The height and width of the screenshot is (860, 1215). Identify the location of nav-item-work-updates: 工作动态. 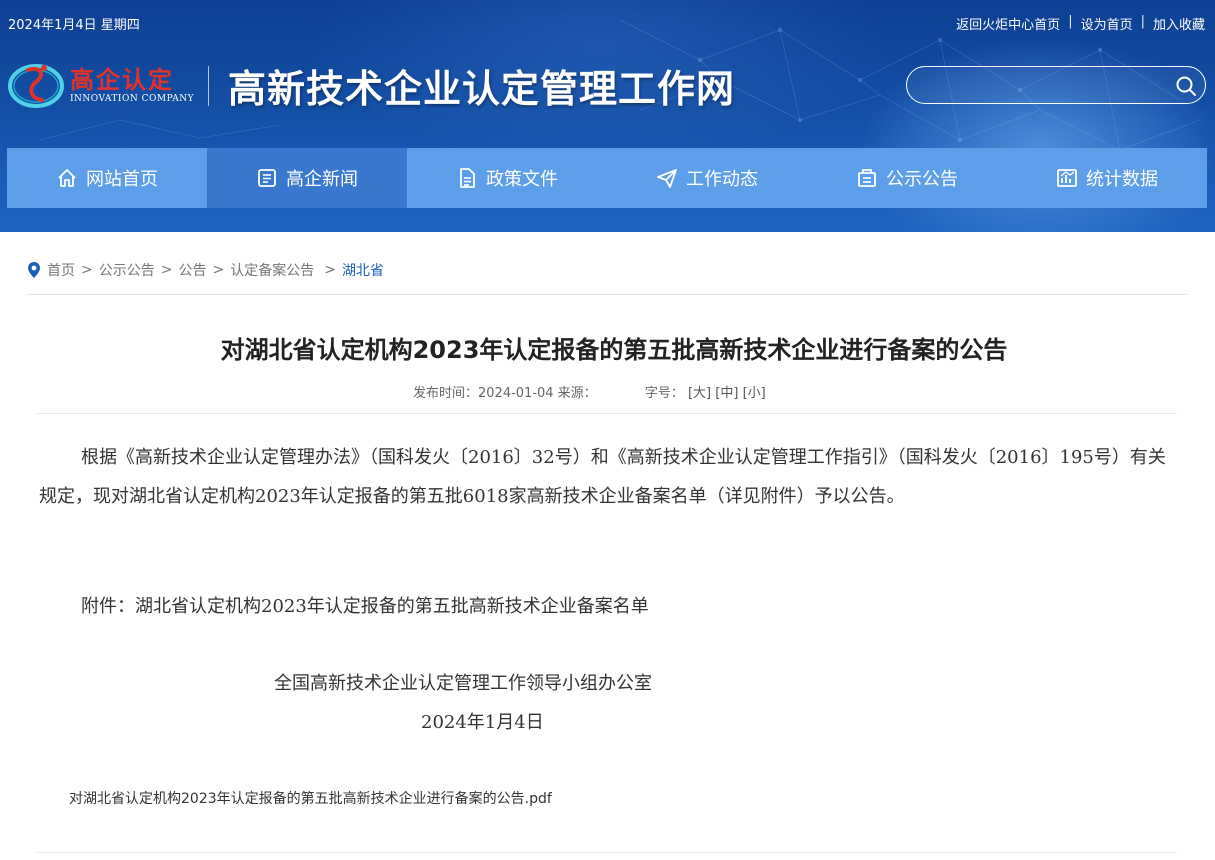
(707, 178).